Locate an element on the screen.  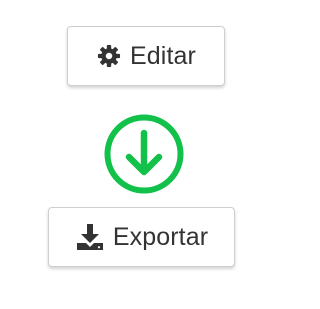
gear-icon is located at coordinates (109, 56).